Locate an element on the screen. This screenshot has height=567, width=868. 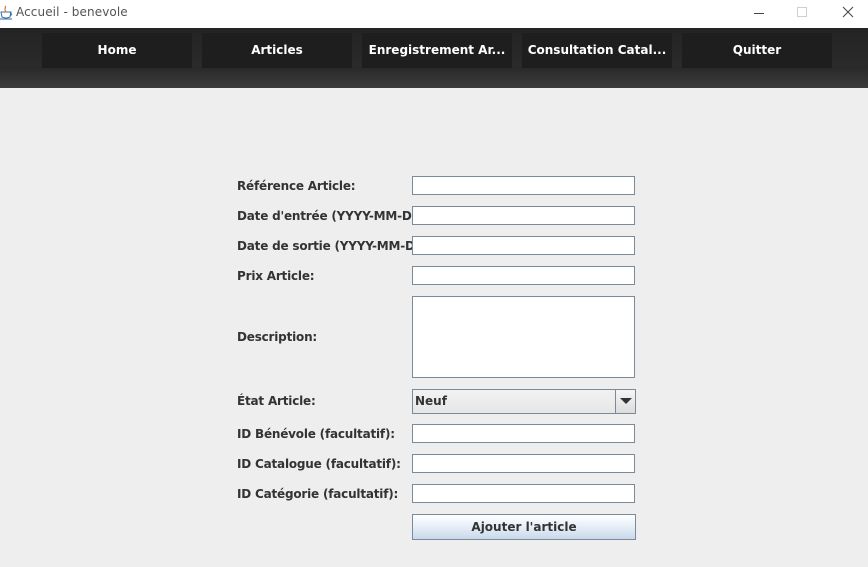
reference-input is located at coordinates (523, 185).